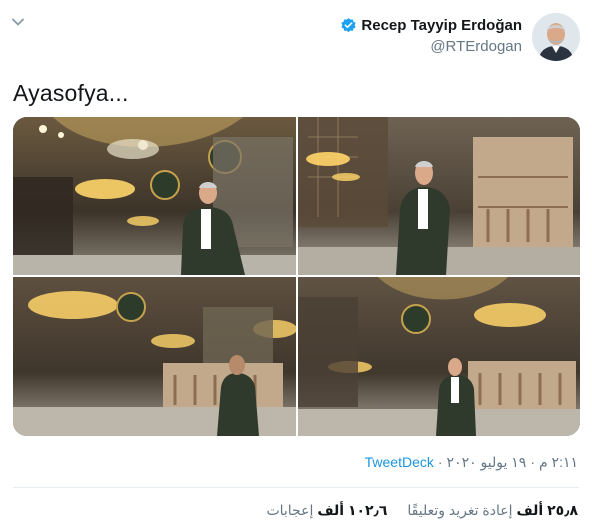 The height and width of the screenshot is (526, 592). Describe the element at coordinates (558, 462) in the screenshot. I see `tweet-time: ٢:١١ م` at that location.